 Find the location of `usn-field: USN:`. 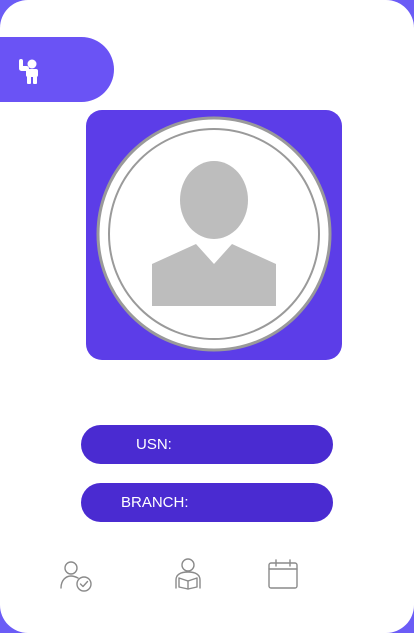

usn-field: USN: is located at coordinates (207, 444).